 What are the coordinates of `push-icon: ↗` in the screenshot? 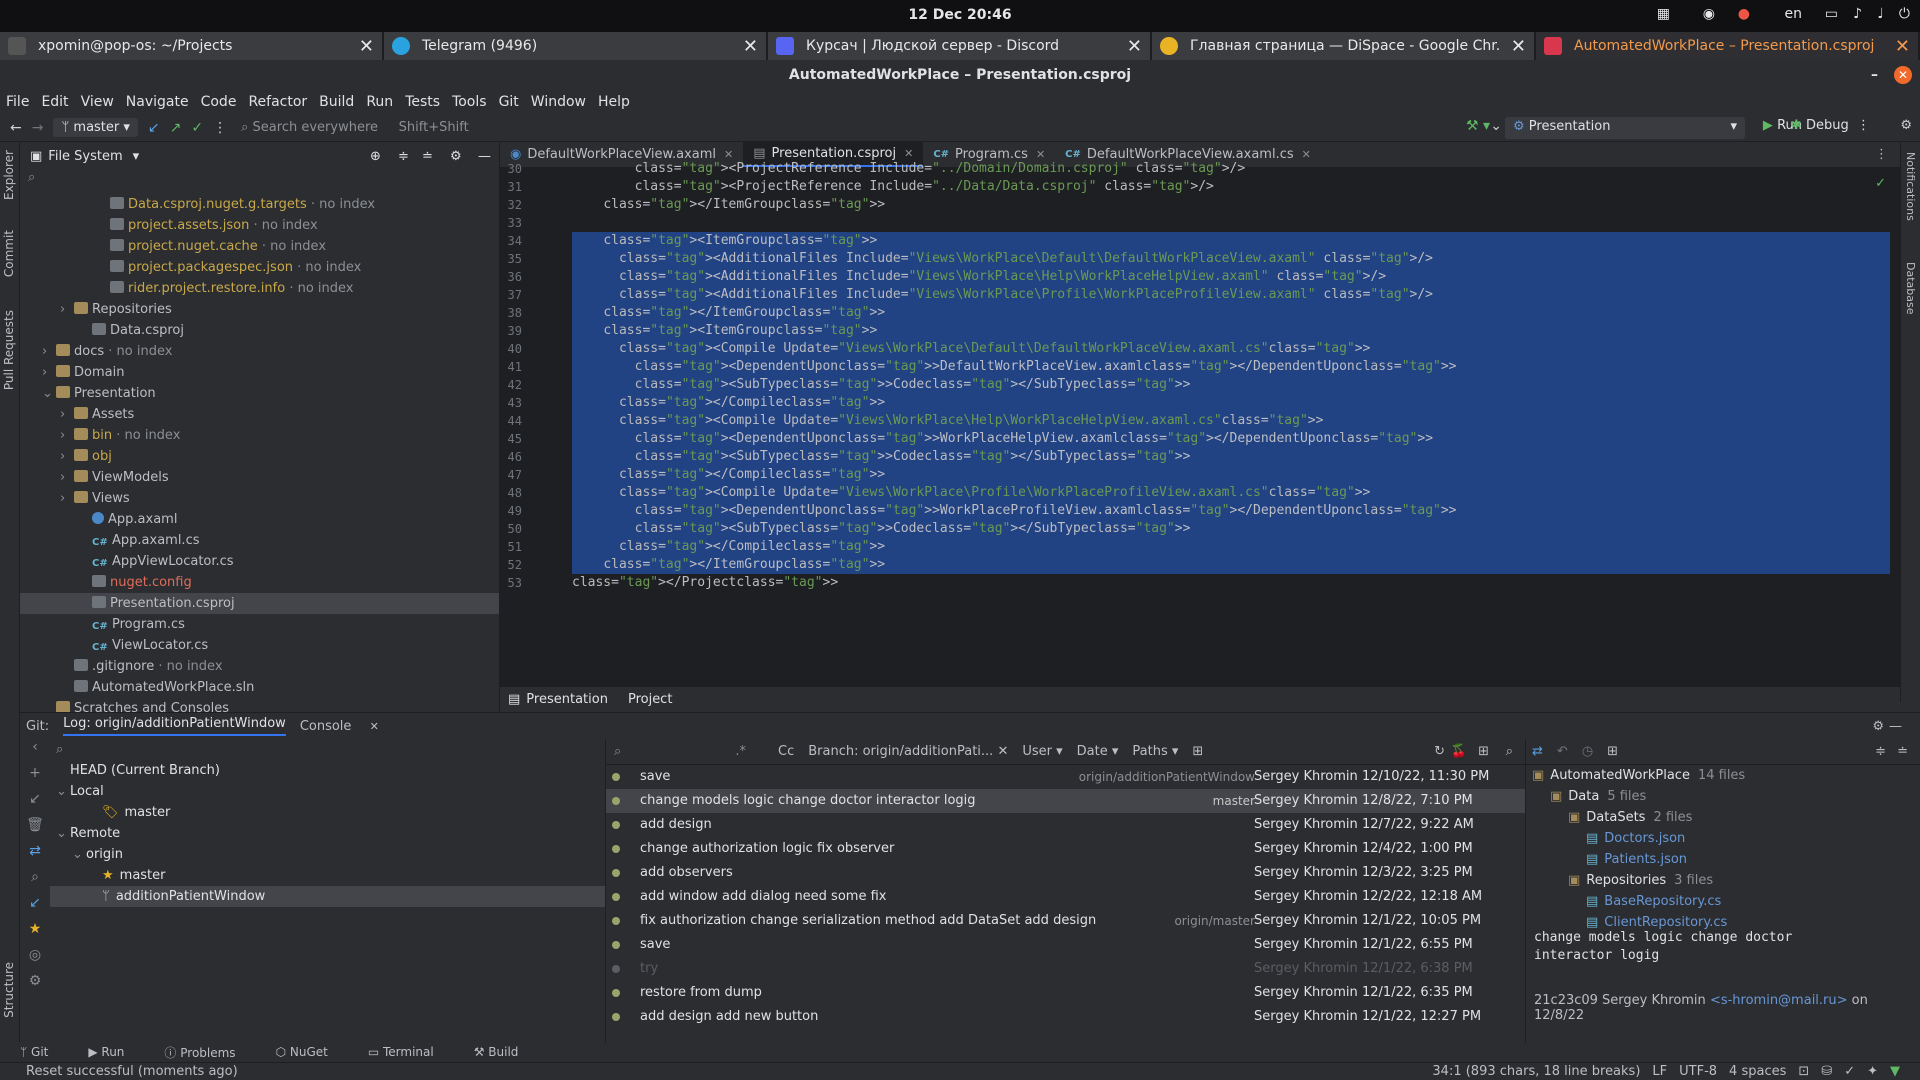 It's located at (176, 128).